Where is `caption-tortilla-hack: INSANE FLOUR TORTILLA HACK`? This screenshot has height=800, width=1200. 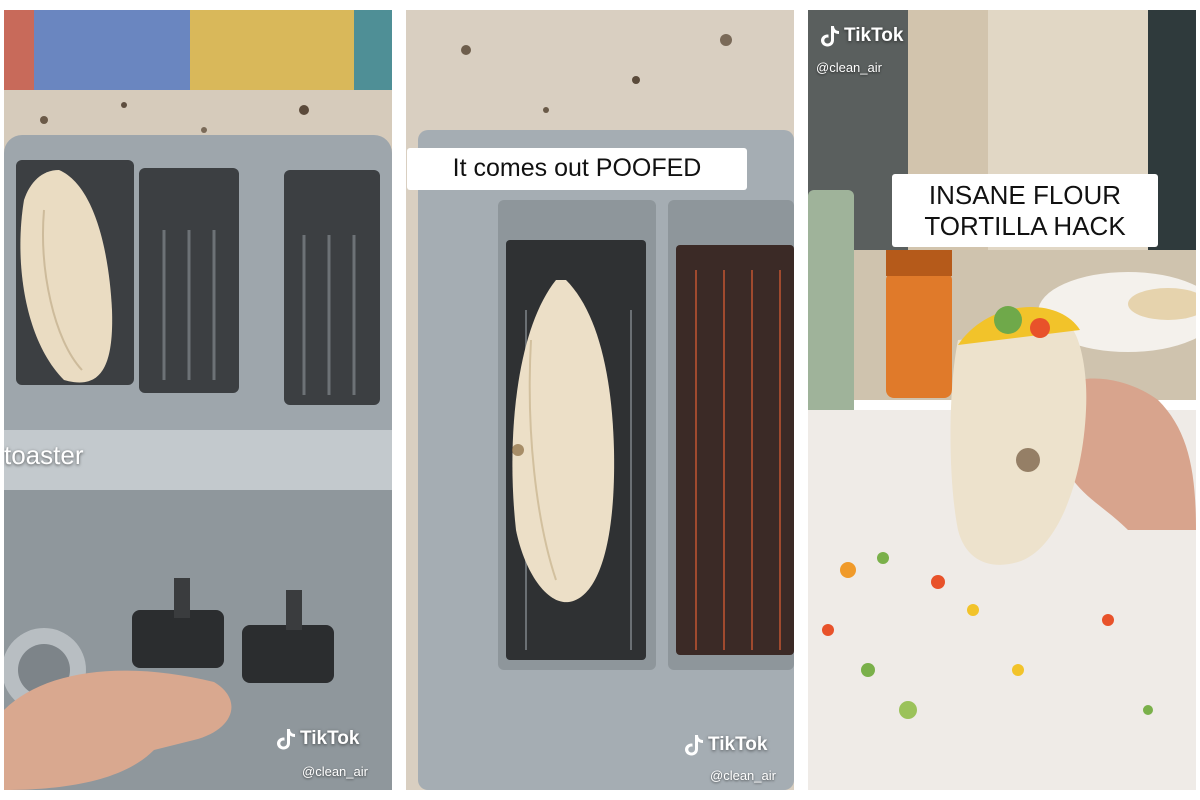
caption-tortilla-hack: INSANE FLOUR TORTILLA HACK is located at coordinates (1025, 211).